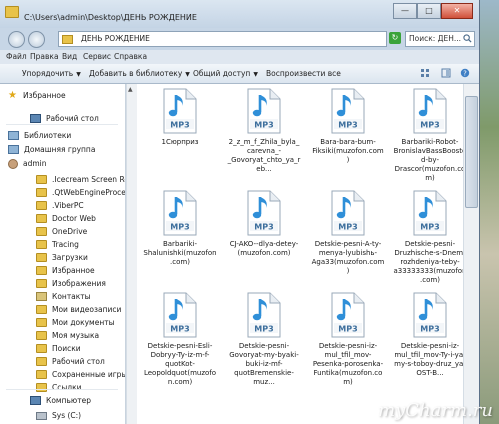  Describe the element at coordinates (180, 240) in the screenshot. I see `file-item: MP3 Barbariki-Shalunishki(muzofon.com)` at that location.